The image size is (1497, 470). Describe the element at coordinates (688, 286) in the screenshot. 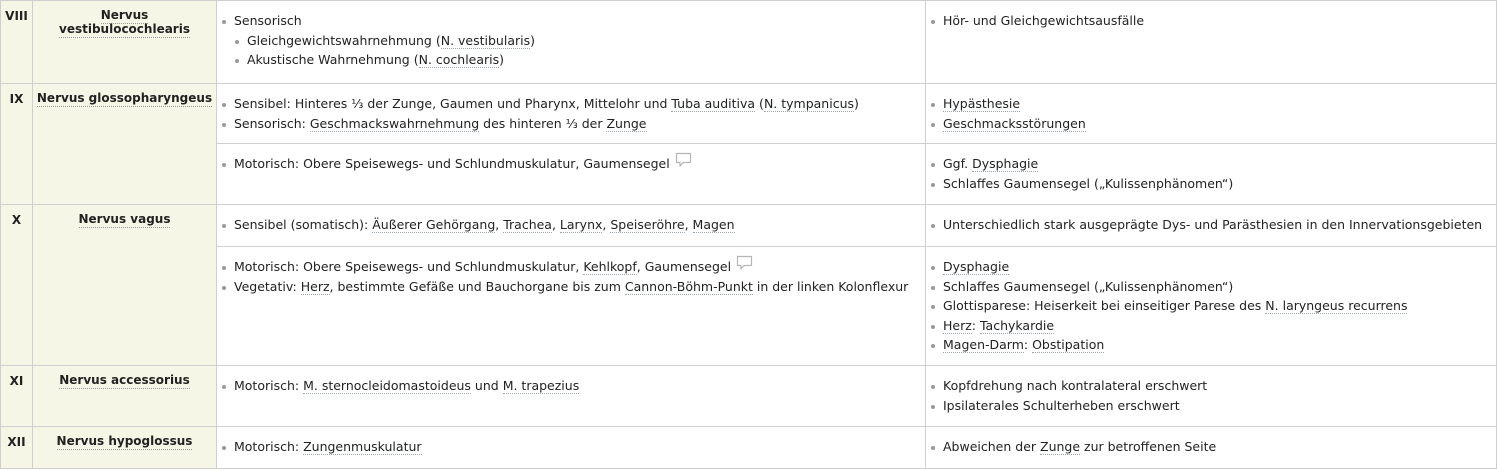

I see `link-cannon-boehm-punkt: Cannon-Böhm-Punkt` at that location.